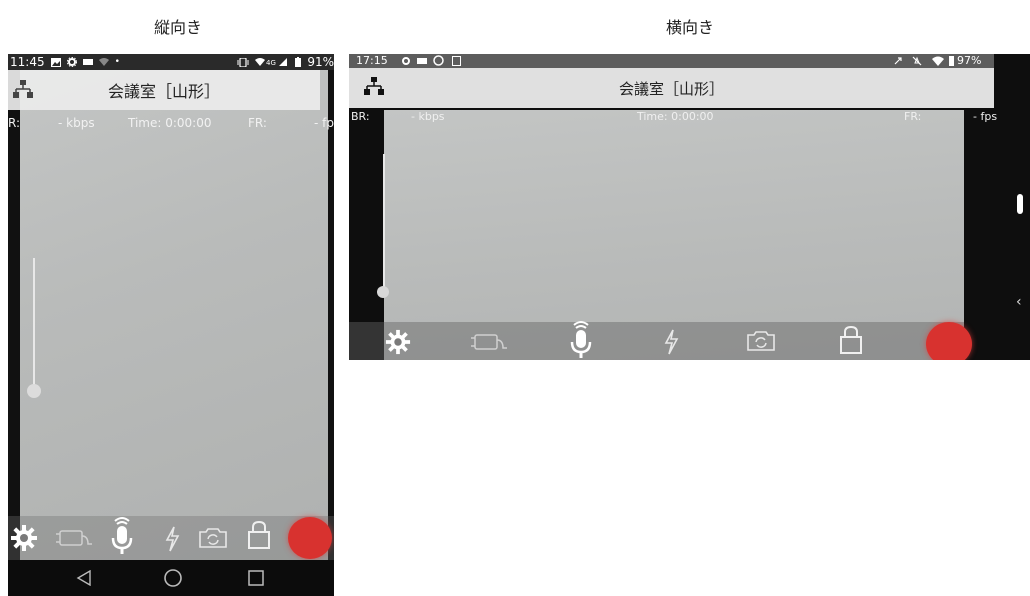 The height and width of the screenshot is (596, 1030). What do you see at coordinates (985, 116) in the screenshot?
I see `framerate-value: - fps` at bounding box center [985, 116].